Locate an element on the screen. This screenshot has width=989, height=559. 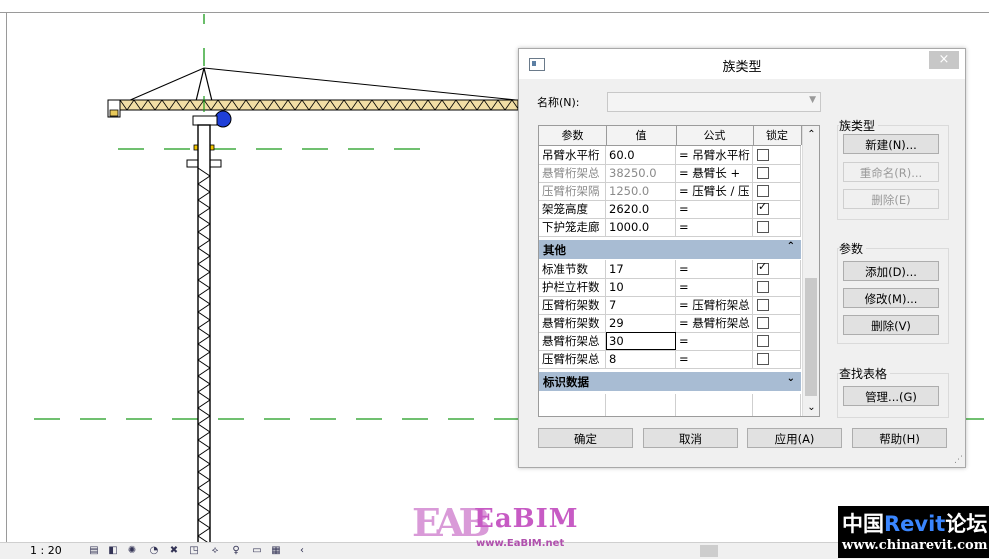
dialog-titlebar: 族类型 × is located at coordinates (742, 64).